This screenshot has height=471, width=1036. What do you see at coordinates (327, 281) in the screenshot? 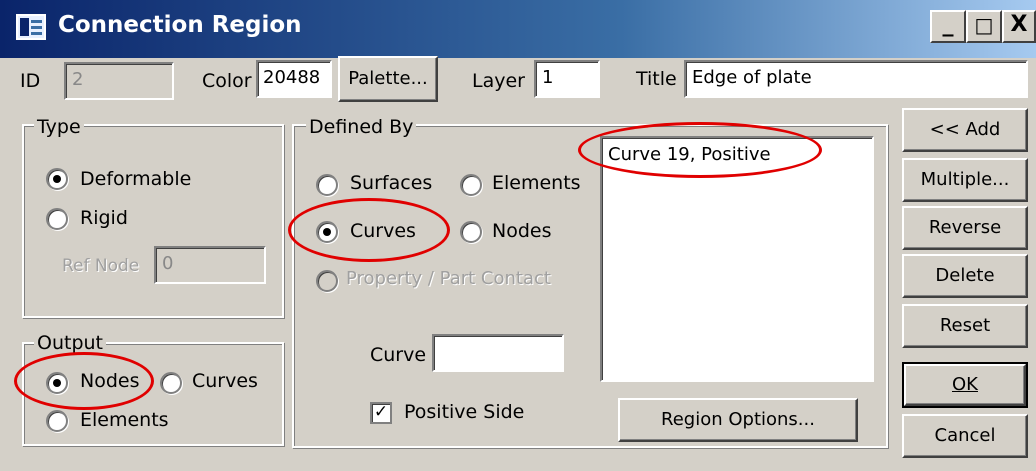
I see `radio-property-part-contact` at bounding box center [327, 281].